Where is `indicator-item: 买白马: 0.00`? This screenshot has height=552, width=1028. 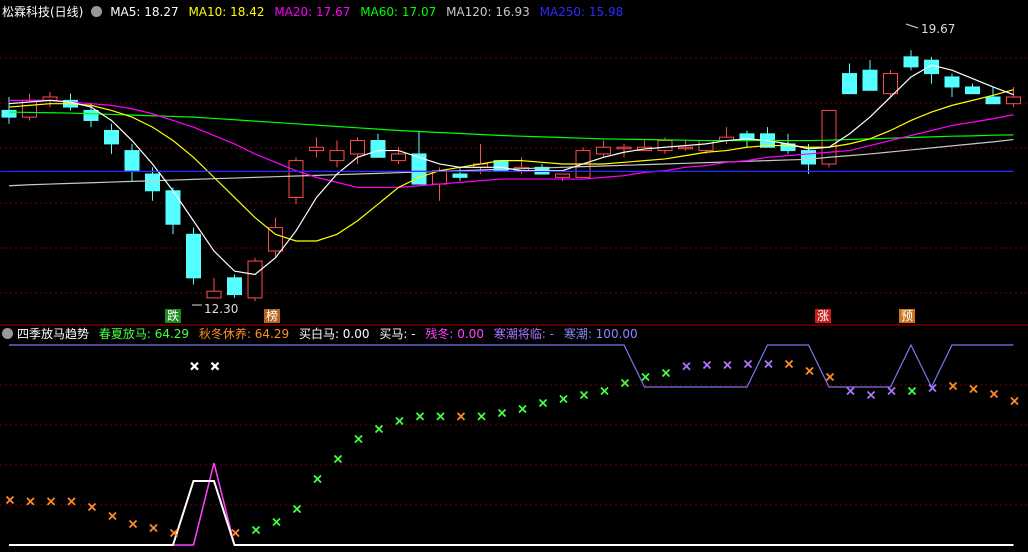 indicator-item: 买白马: 0.00 is located at coordinates (334, 334).